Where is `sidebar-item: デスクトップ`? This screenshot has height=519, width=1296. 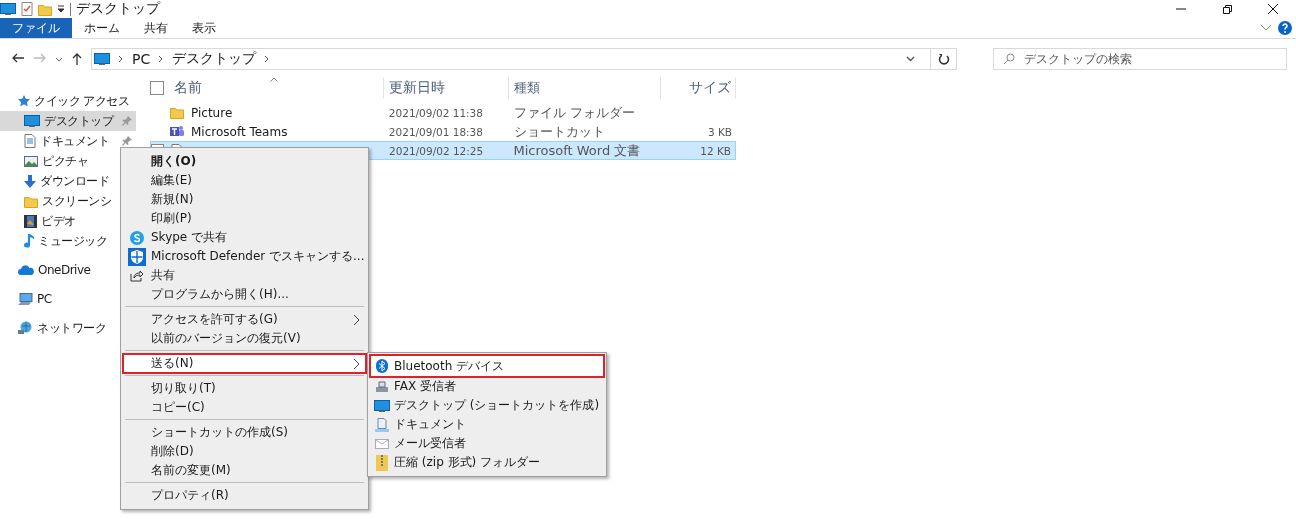
sidebar-item: デスクトップ is located at coordinates (68, 121).